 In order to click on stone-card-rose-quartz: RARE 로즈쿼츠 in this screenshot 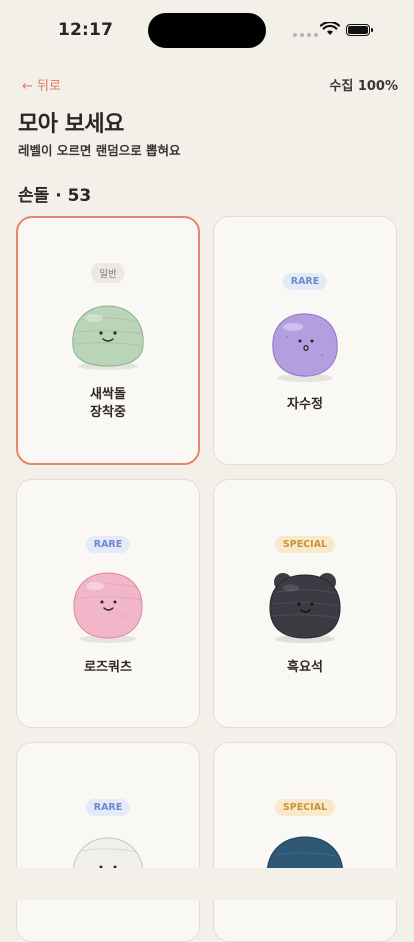, I will do `click(108, 603)`.